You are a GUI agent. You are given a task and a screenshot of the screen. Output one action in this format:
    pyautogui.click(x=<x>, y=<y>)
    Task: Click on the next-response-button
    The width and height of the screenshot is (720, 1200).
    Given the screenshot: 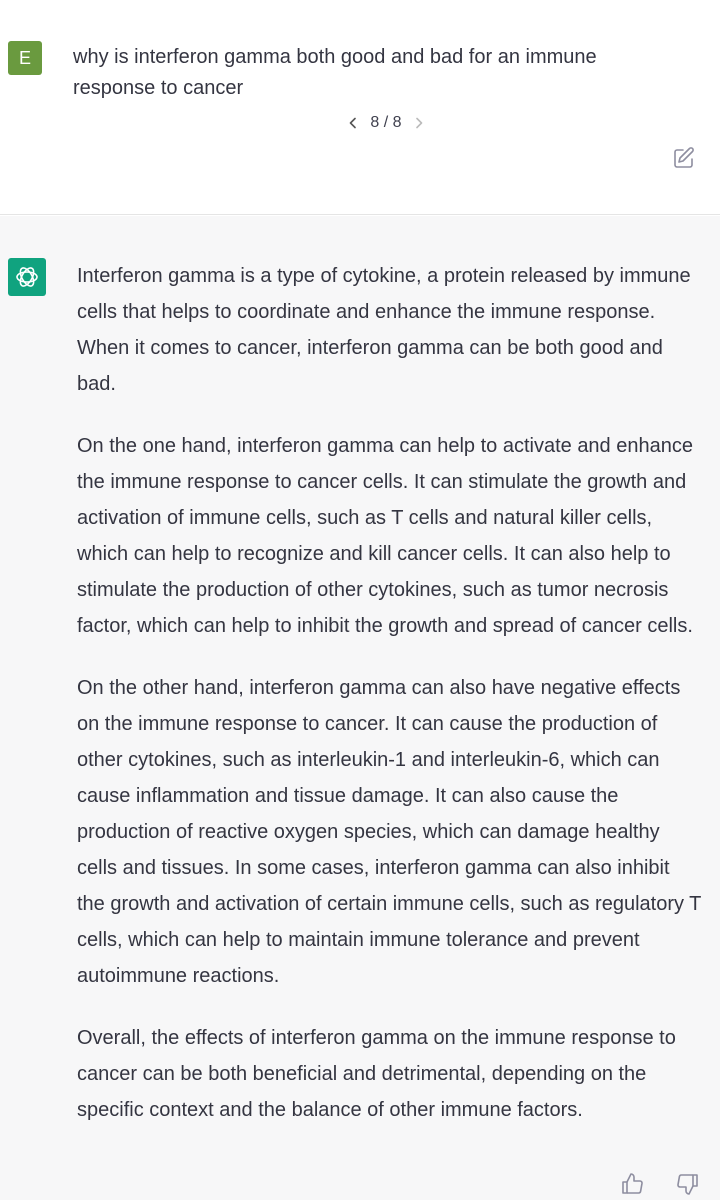 What is the action you would take?
    pyautogui.click(x=419, y=123)
    